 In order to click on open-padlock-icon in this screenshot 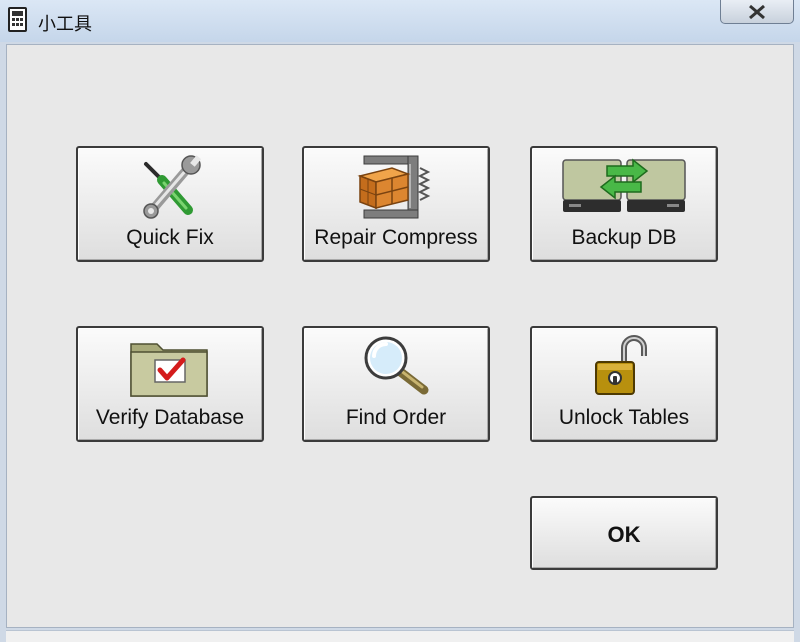, I will do `click(624, 368)`.